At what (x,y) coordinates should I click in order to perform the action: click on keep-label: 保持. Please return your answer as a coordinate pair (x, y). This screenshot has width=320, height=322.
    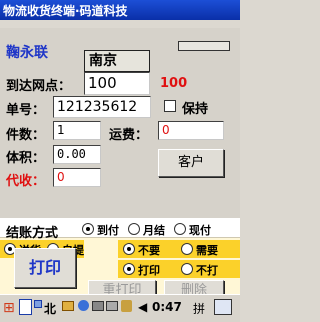
    Looking at the image, I should click on (195, 109).